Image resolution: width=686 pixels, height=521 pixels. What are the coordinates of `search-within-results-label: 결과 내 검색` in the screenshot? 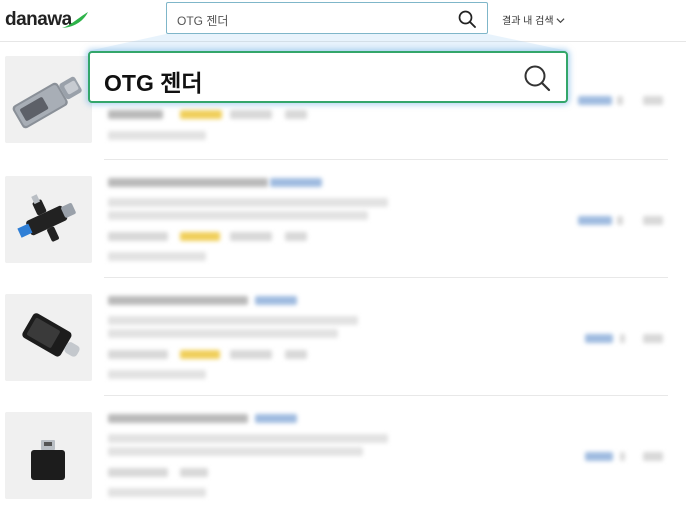 It's located at (528, 21).